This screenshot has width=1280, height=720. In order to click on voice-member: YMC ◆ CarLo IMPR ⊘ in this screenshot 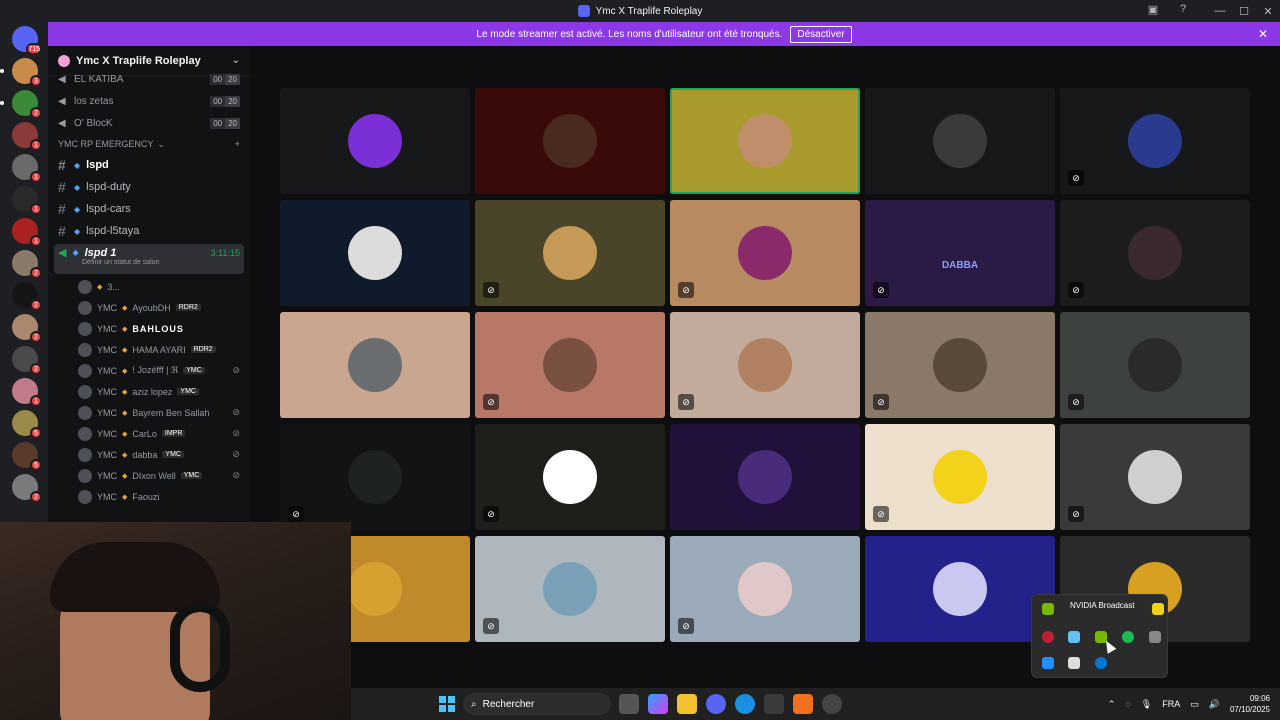, I will do `click(149, 433)`.